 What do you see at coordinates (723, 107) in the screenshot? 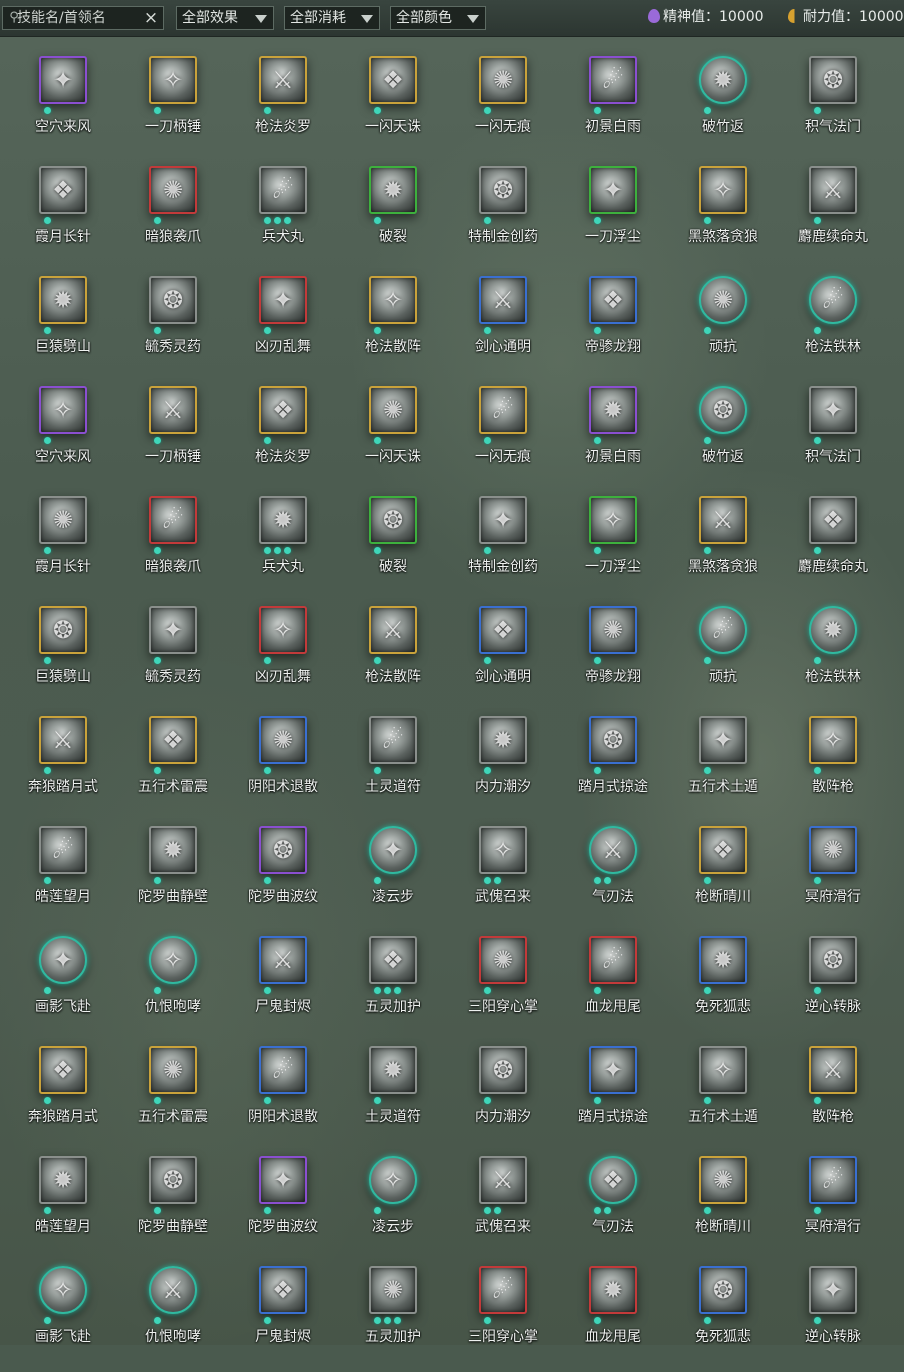
I see `skill-cell: ✹ 破竹返` at bounding box center [723, 107].